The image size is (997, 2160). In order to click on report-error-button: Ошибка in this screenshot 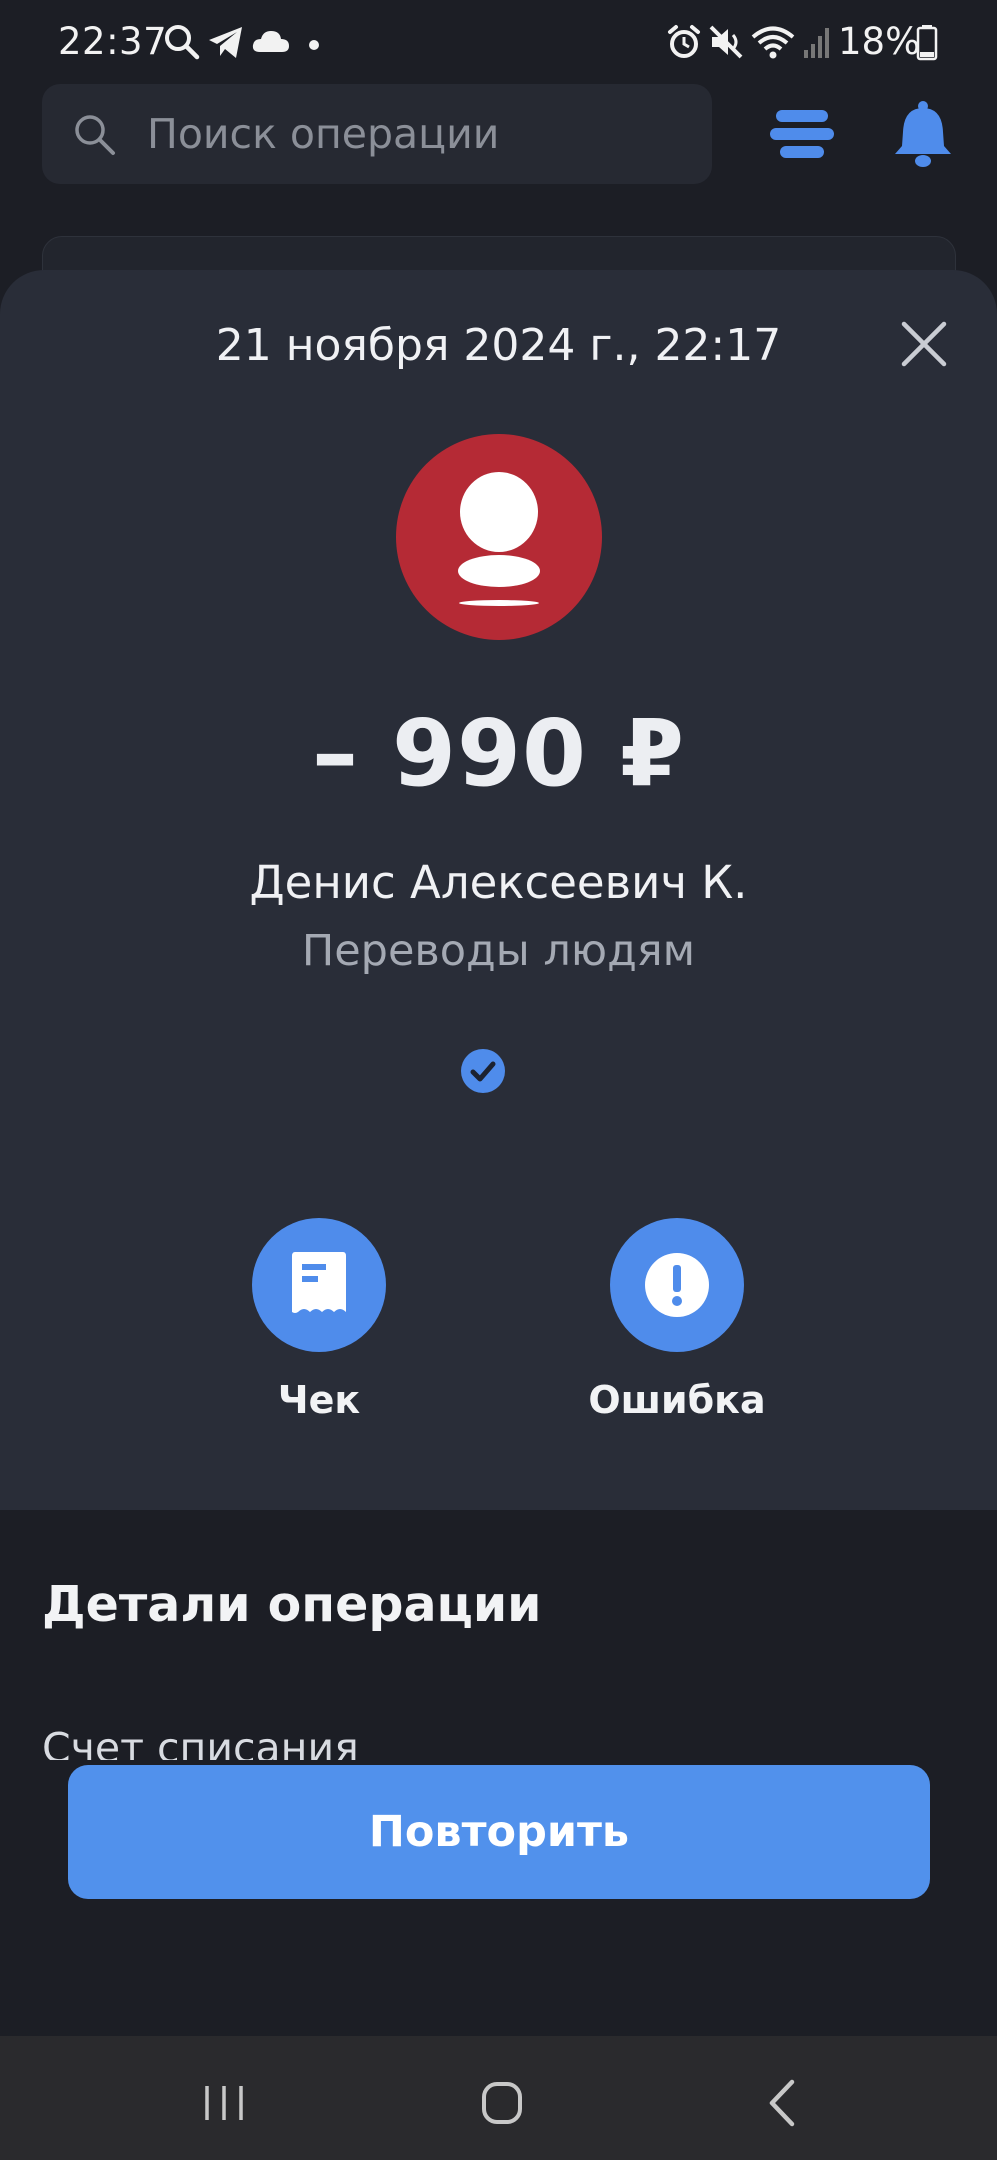, I will do `click(677, 1320)`.